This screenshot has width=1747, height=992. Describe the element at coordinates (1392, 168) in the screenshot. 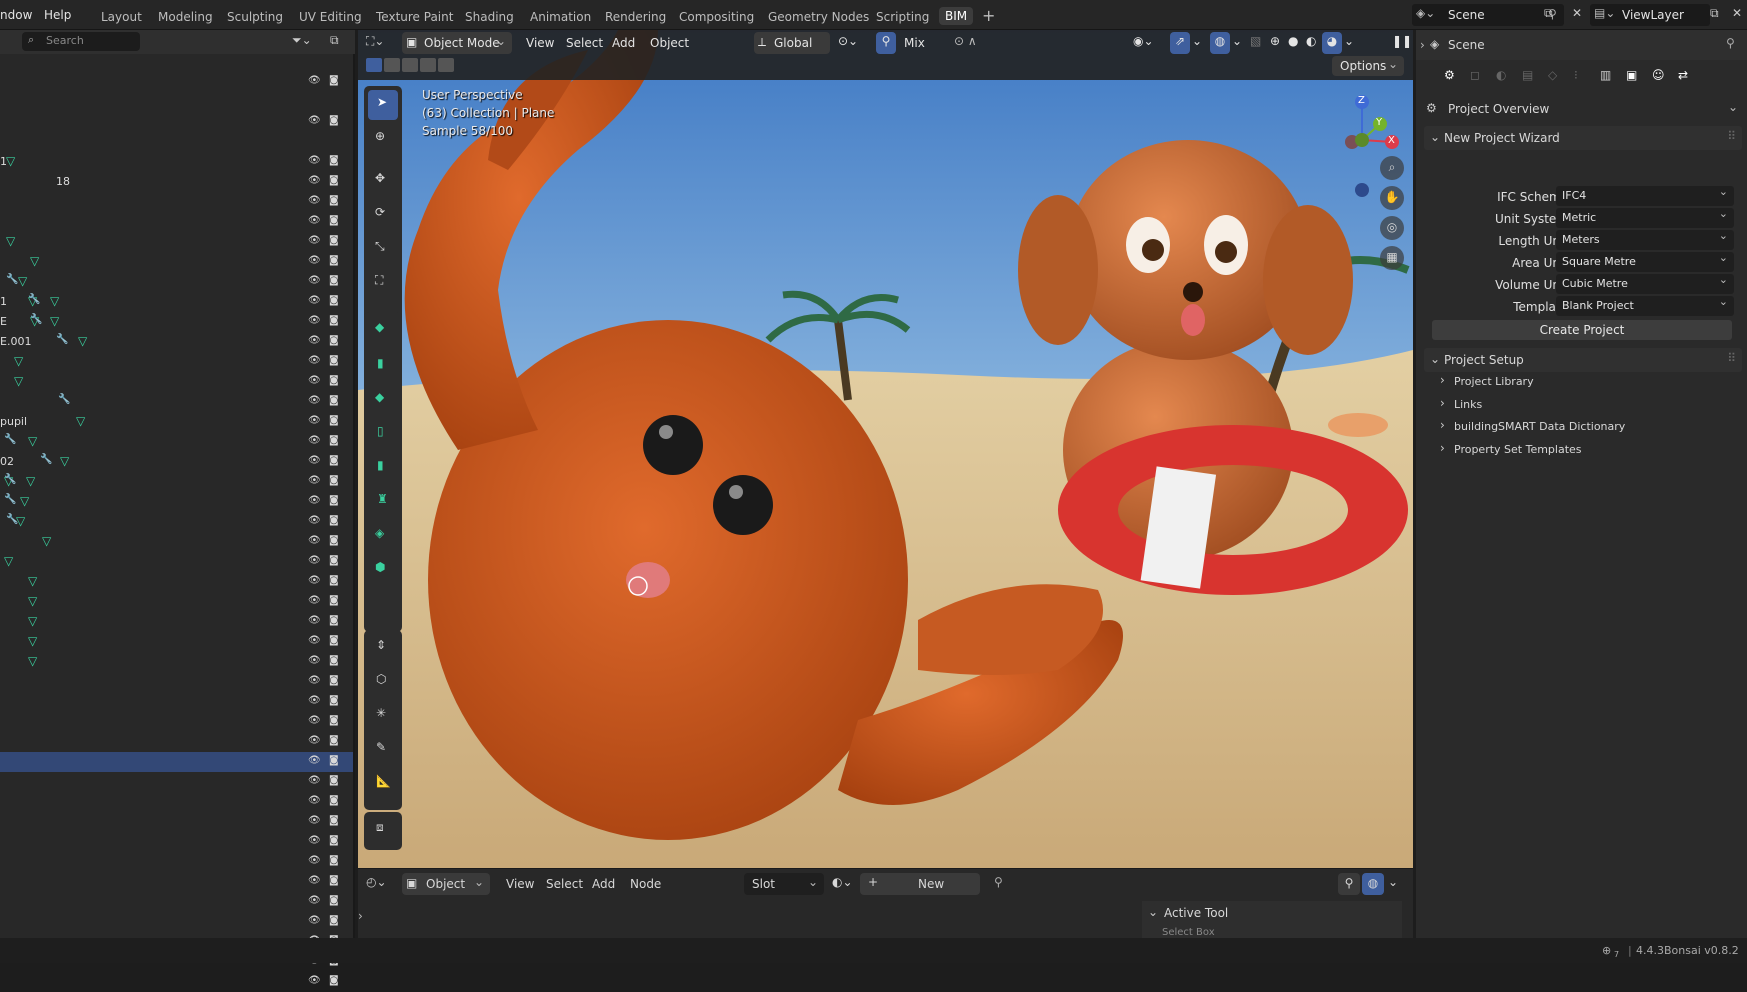

I see `zoom-icon: ⌕` at that location.